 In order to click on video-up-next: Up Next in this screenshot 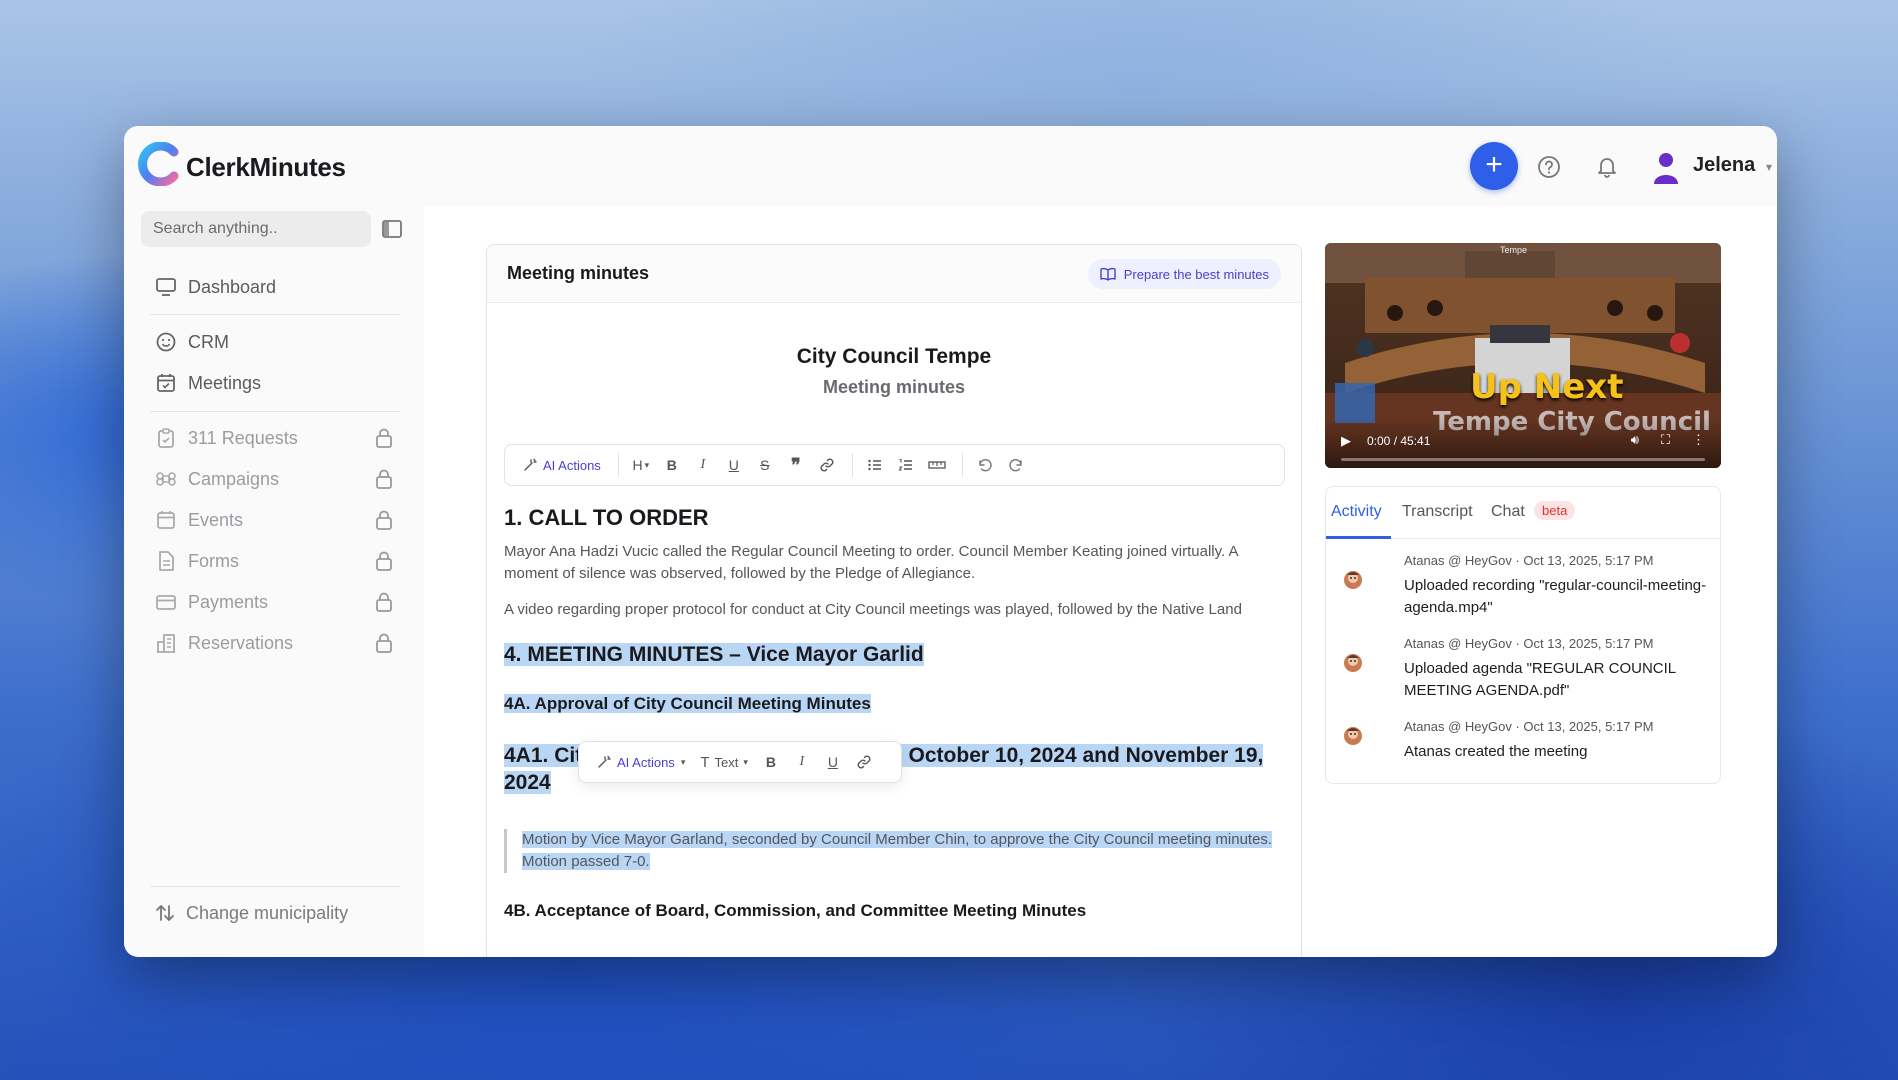, I will do `click(1547, 387)`.